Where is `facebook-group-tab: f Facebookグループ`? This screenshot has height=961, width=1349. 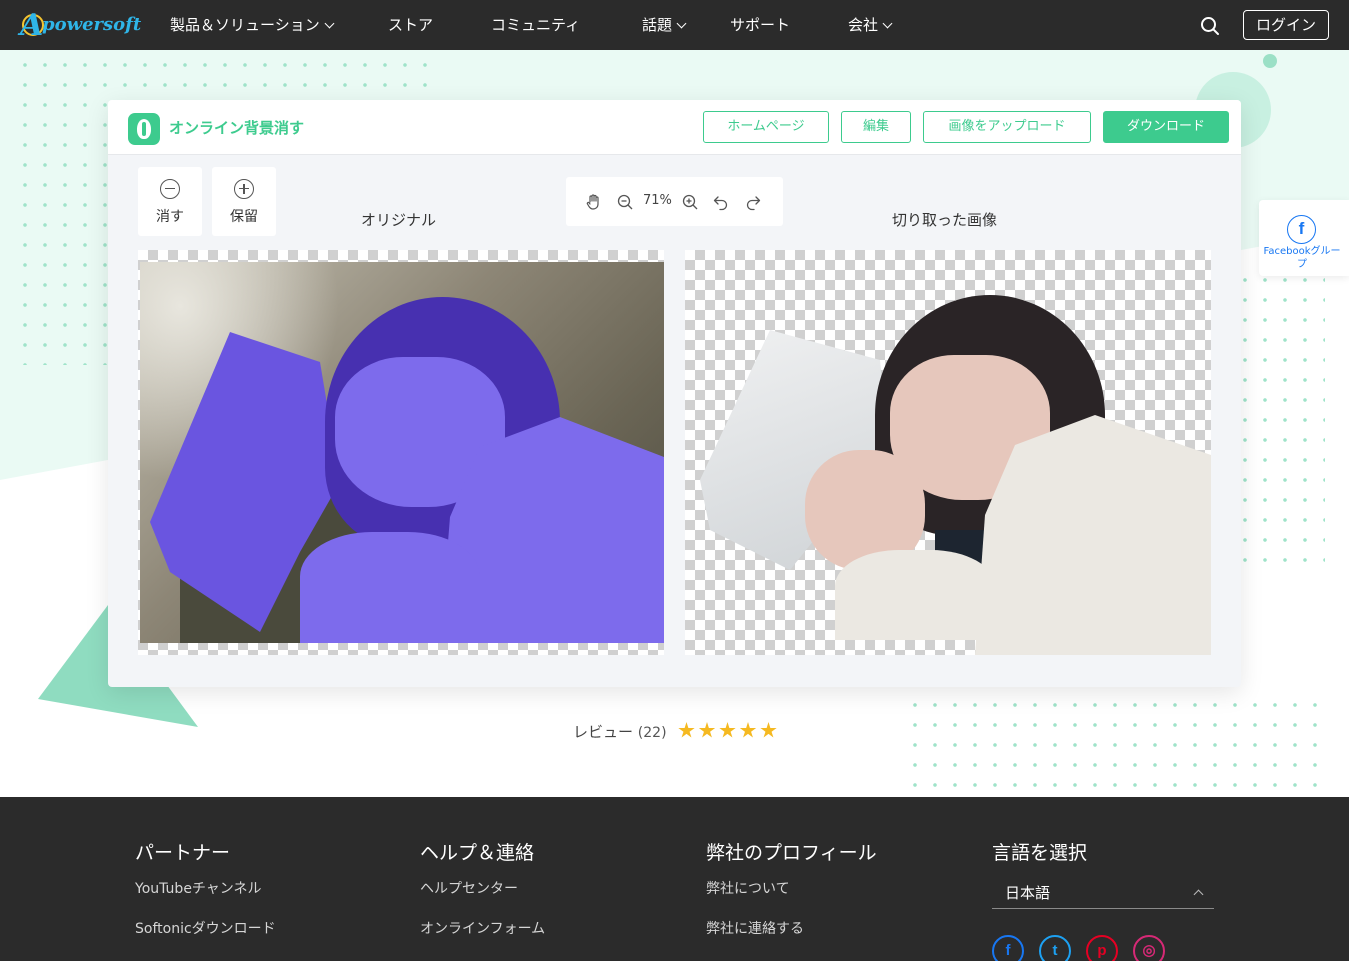
facebook-group-tab: f Facebookグループ is located at coordinates (1304, 238).